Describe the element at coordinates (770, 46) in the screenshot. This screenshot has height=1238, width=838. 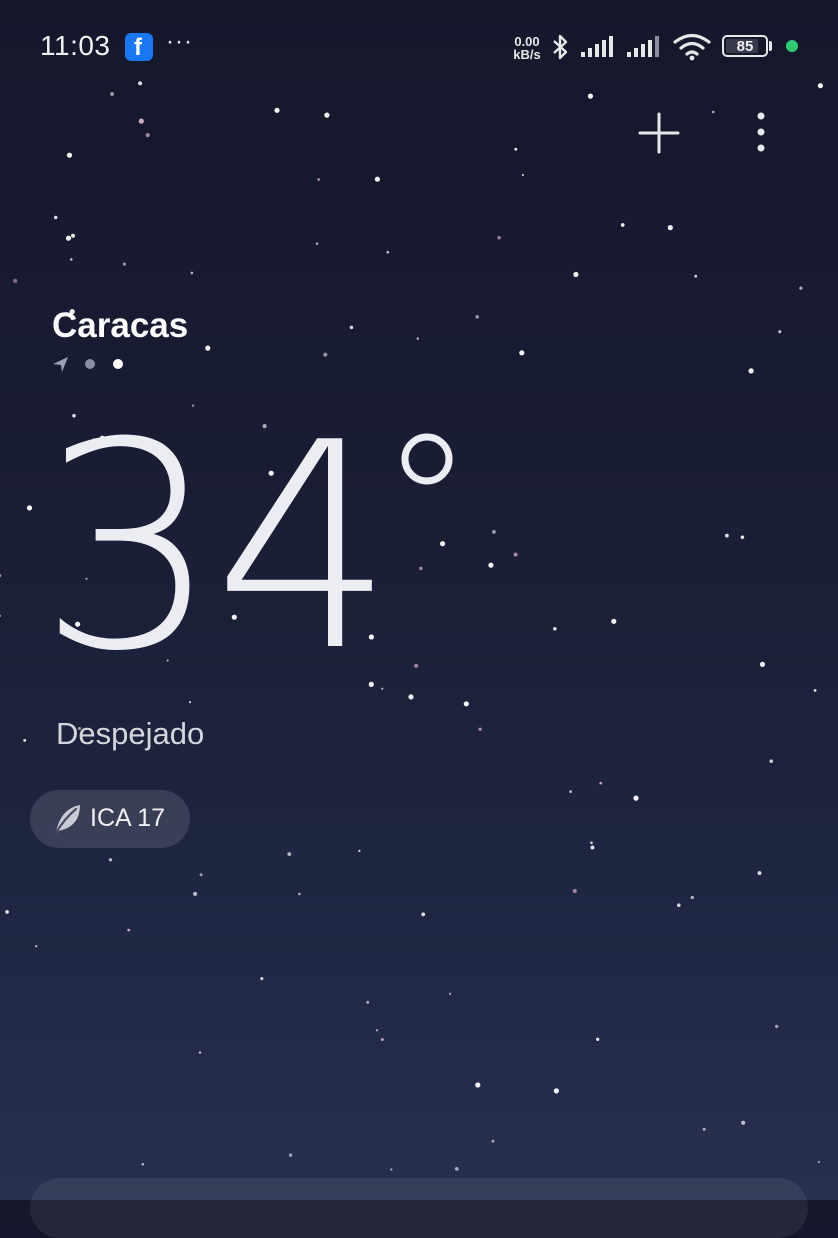
I see `battery-tip` at that location.